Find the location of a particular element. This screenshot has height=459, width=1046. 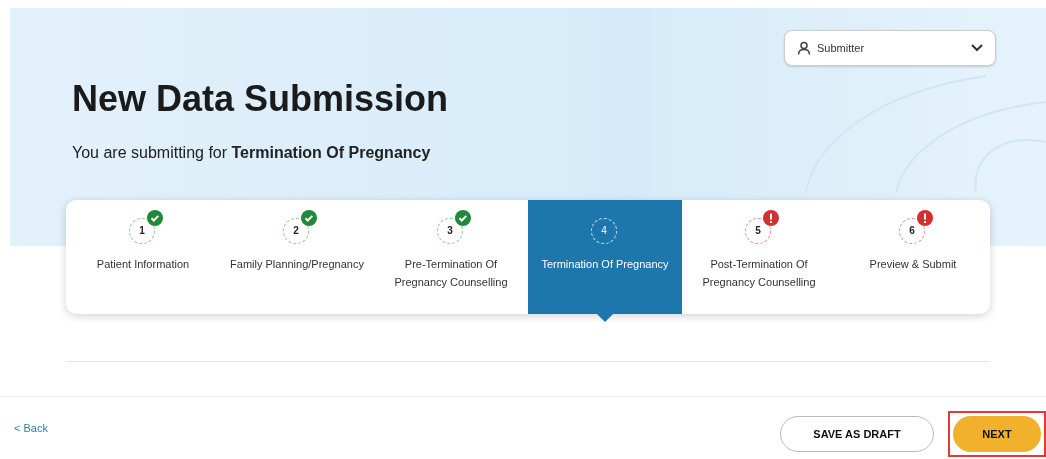

subtitle-text: You are submitting for Termination Of Pregnancy is located at coordinates (252, 153).